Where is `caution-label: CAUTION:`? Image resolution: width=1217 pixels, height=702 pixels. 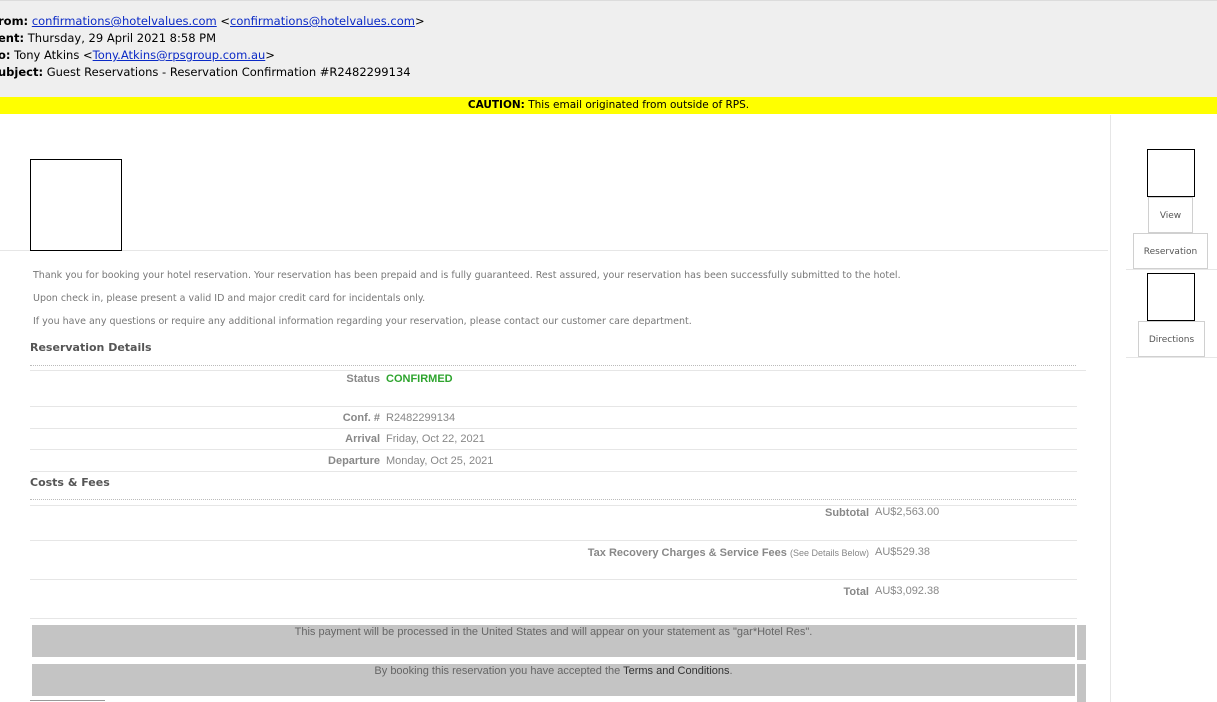
caution-label: CAUTION: is located at coordinates (496, 105).